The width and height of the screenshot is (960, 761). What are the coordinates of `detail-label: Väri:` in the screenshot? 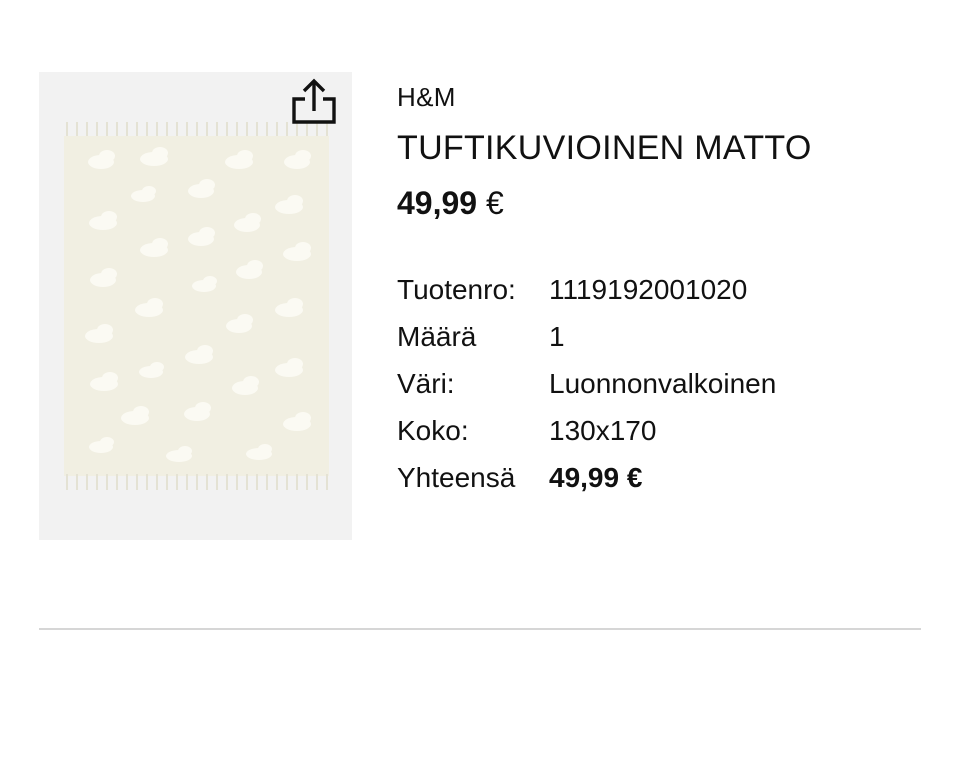 It's located at (426, 383).